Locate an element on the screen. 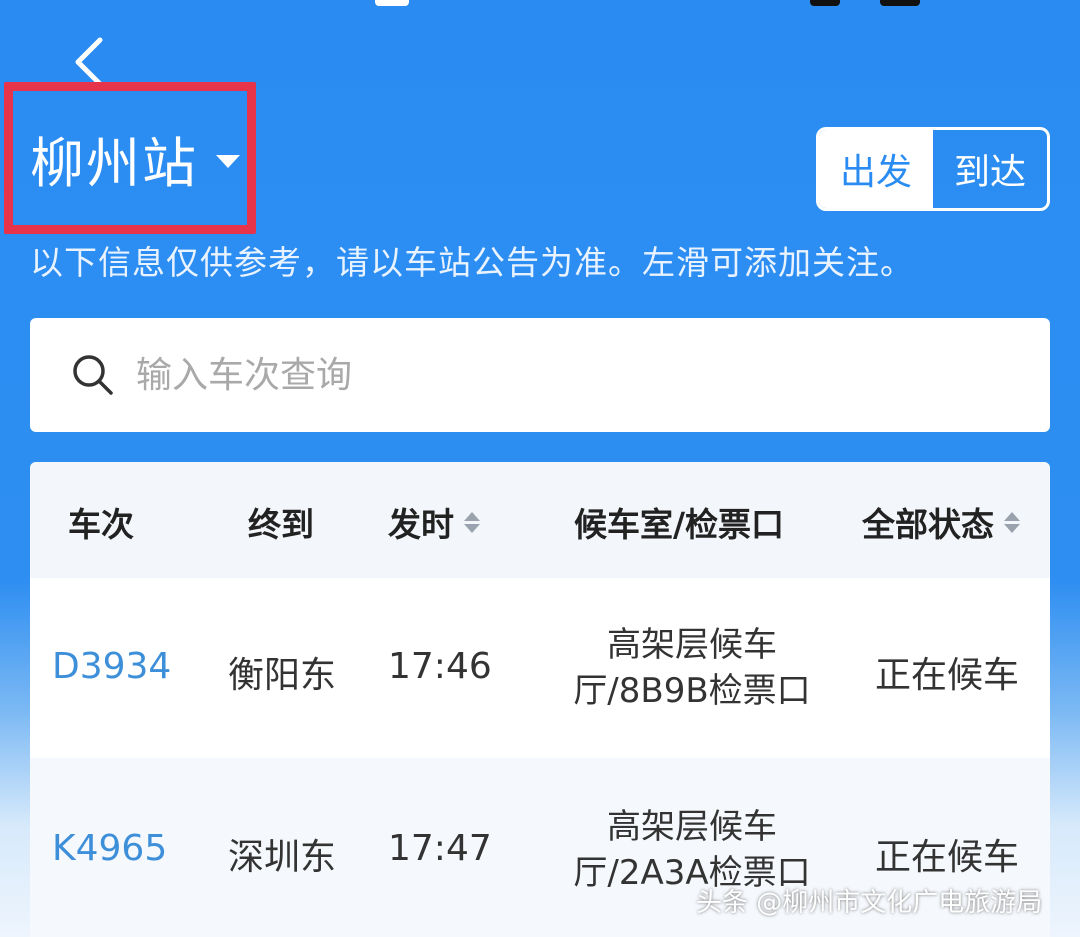 This screenshot has height=937, width=1080. header-hall: 候车室/检票口 is located at coordinates (679, 524).